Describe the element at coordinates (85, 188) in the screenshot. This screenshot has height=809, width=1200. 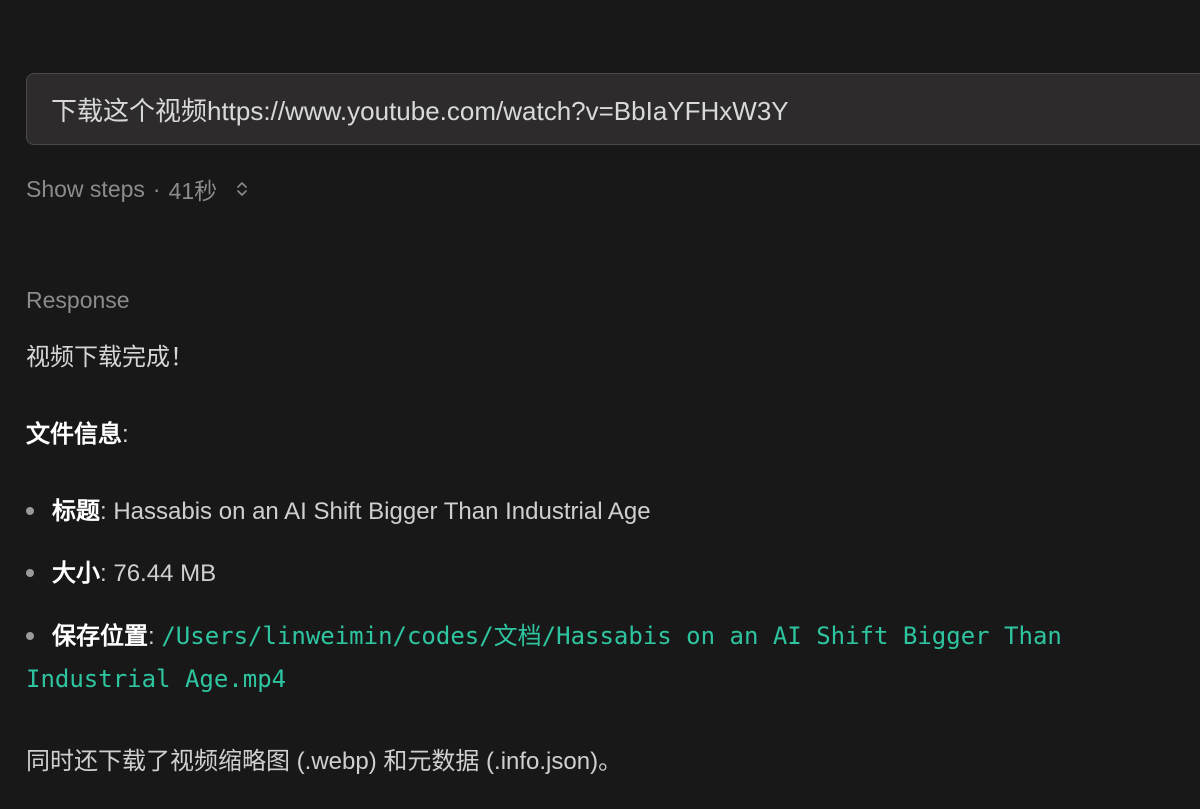
I see `show-steps-label: Show steps` at that location.